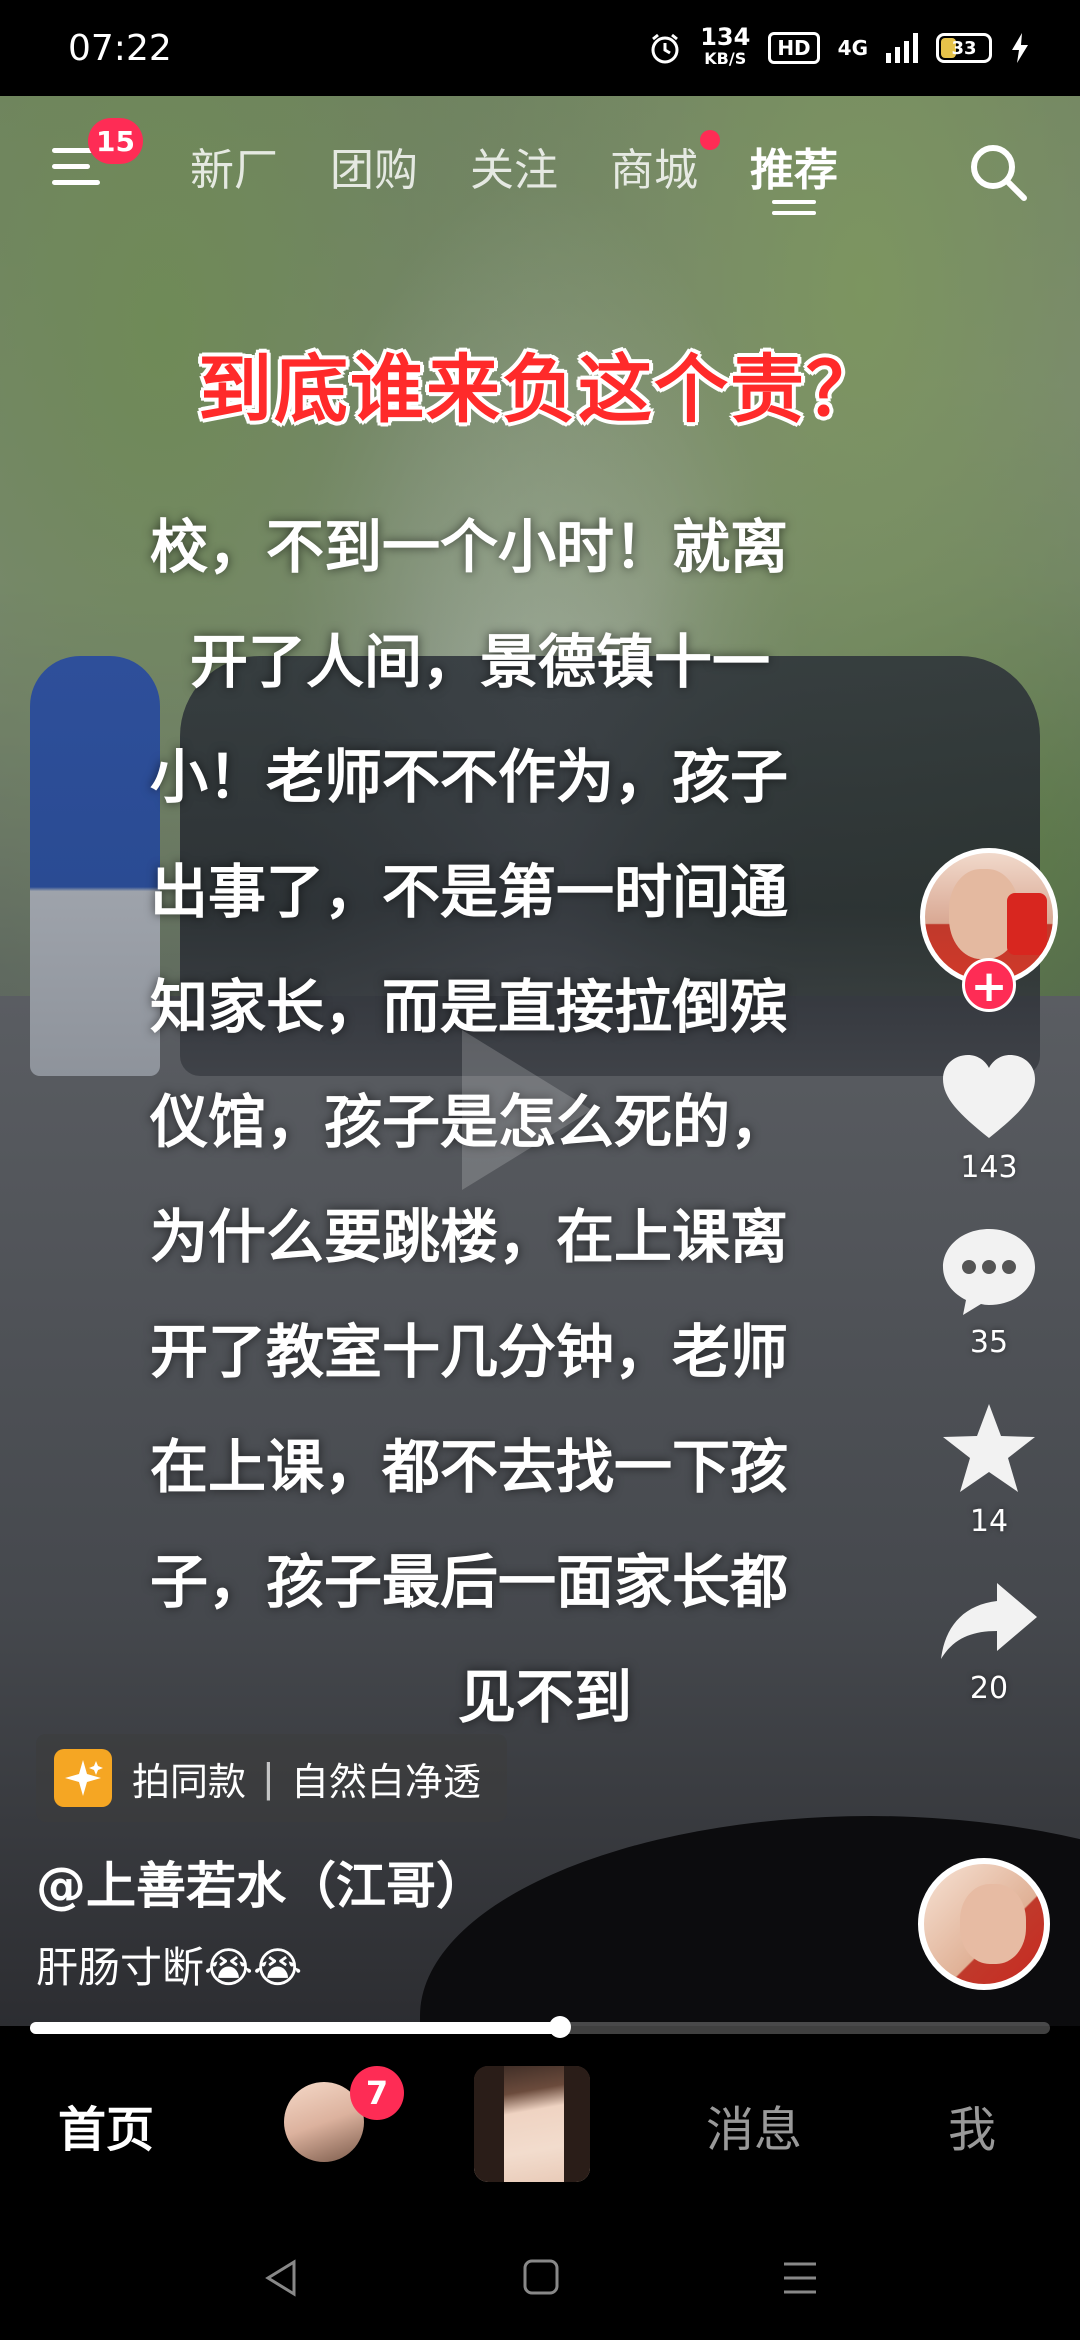  What do you see at coordinates (106, 2125) in the screenshot?
I see `tab-home: 首页` at bounding box center [106, 2125].